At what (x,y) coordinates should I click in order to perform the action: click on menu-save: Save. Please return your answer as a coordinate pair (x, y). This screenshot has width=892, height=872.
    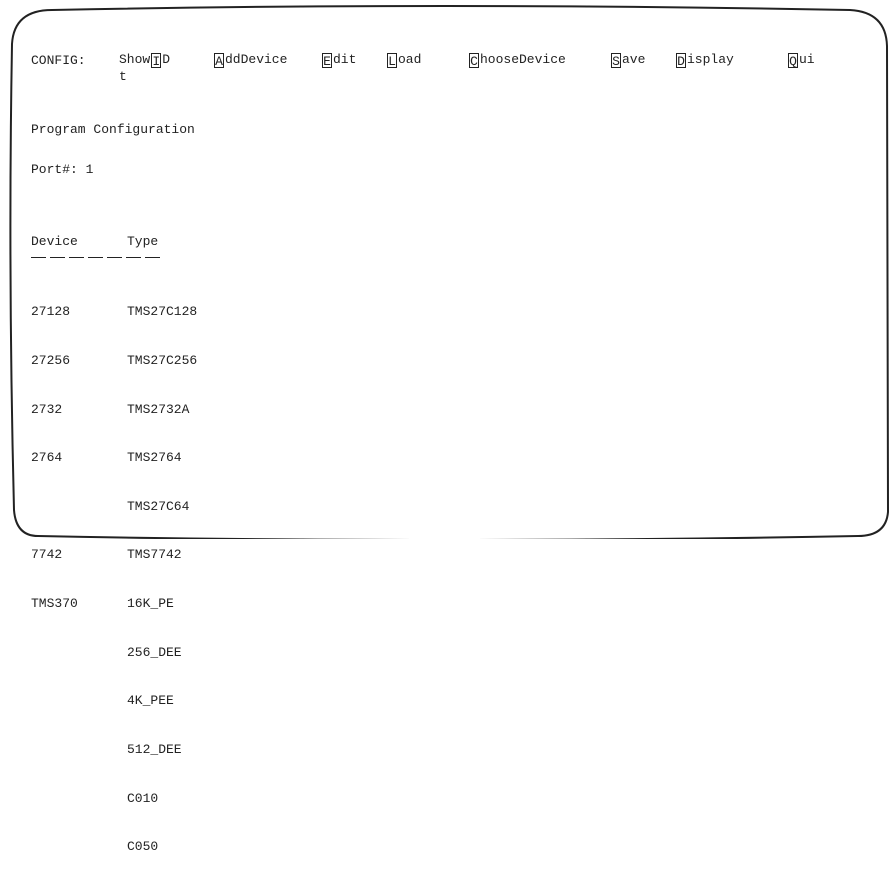
    Looking at the image, I should click on (628, 60).